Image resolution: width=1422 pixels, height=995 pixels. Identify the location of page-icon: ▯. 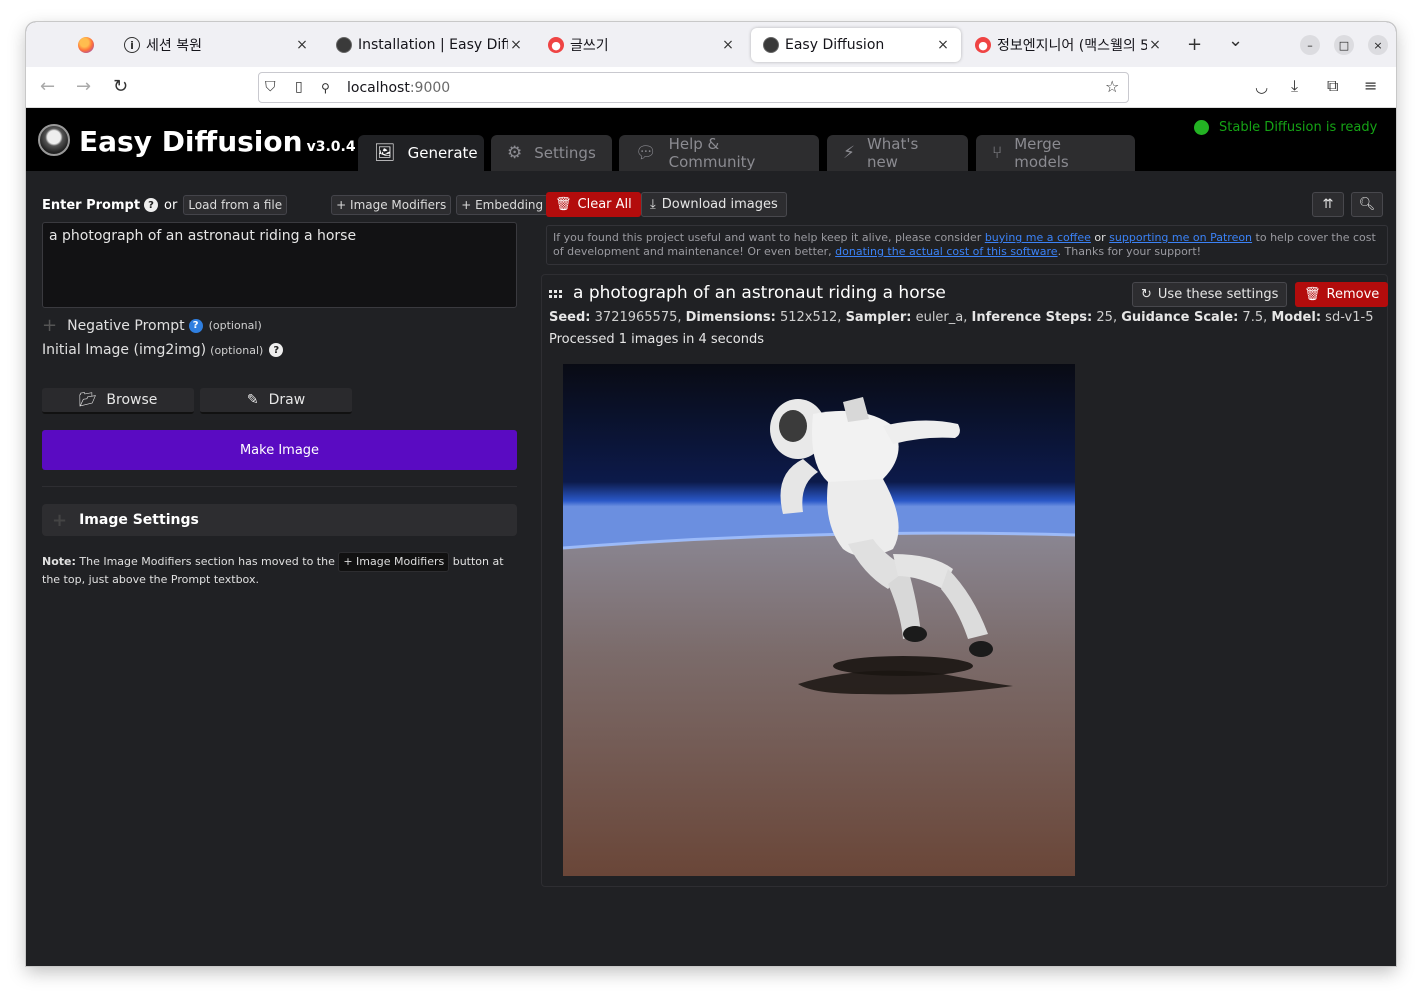
(299, 87).